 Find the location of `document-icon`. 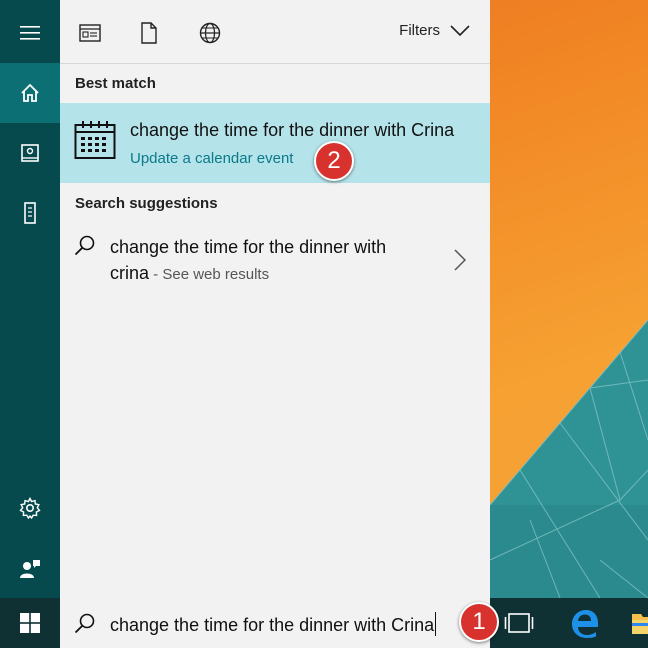

document-icon is located at coordinates (149, 33).